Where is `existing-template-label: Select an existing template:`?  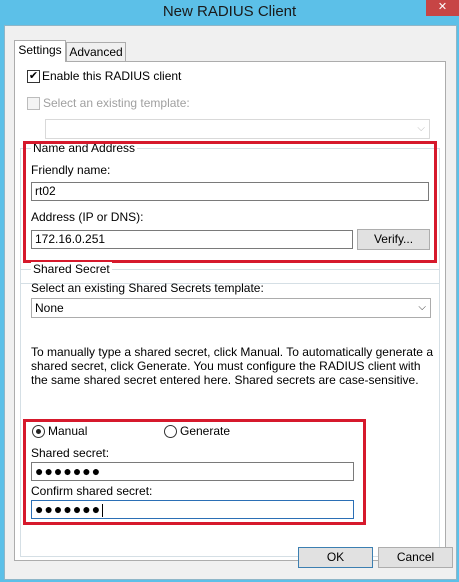 existing-template-label: Select an existing template: is located at coordinates (116, 103).